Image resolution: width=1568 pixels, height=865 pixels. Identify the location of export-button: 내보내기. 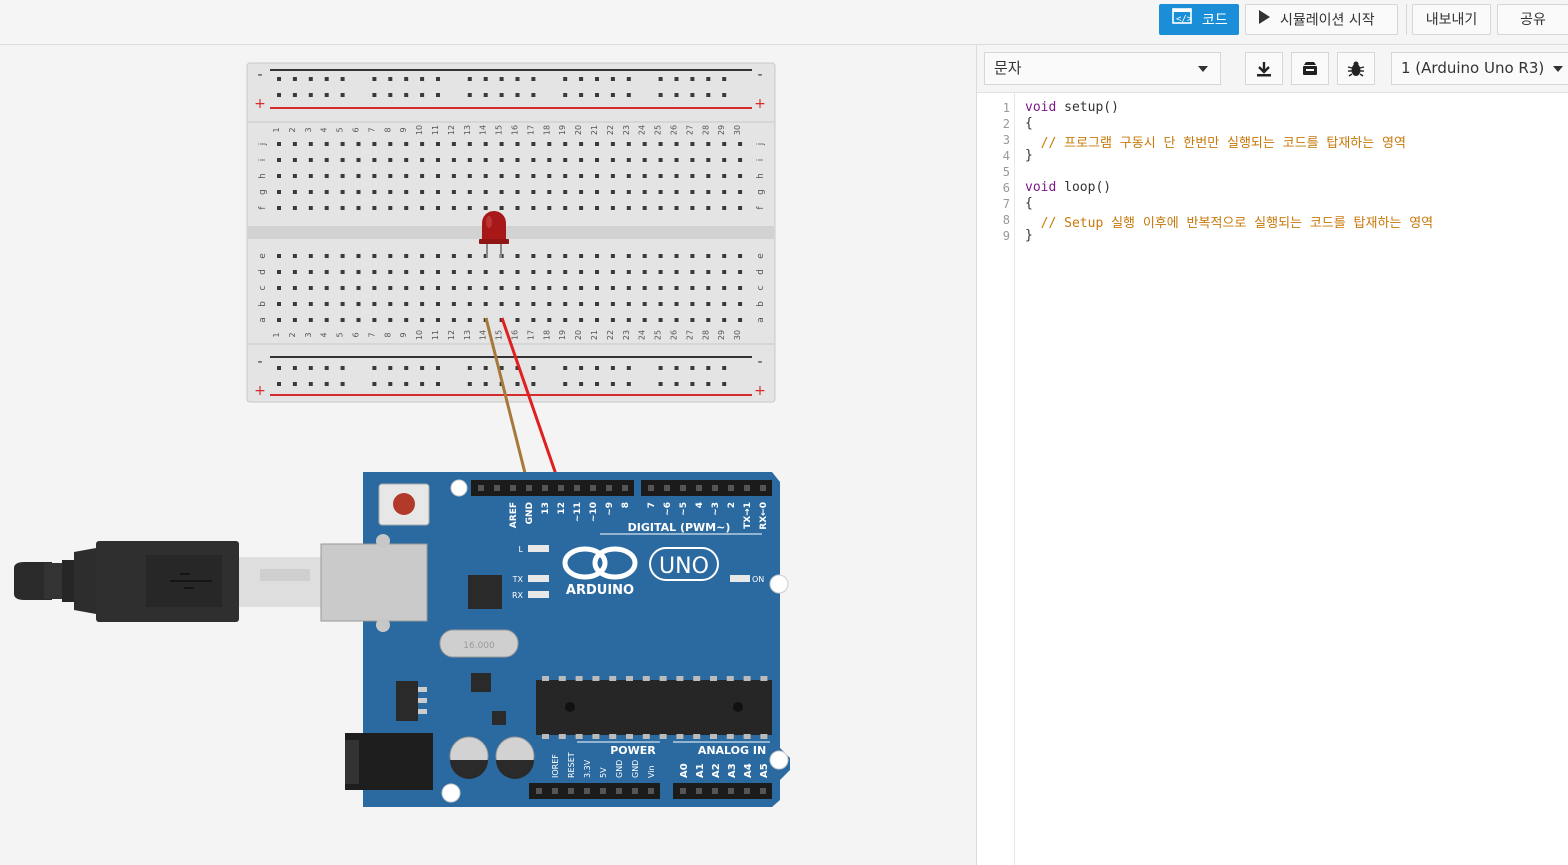
(1451, 19).